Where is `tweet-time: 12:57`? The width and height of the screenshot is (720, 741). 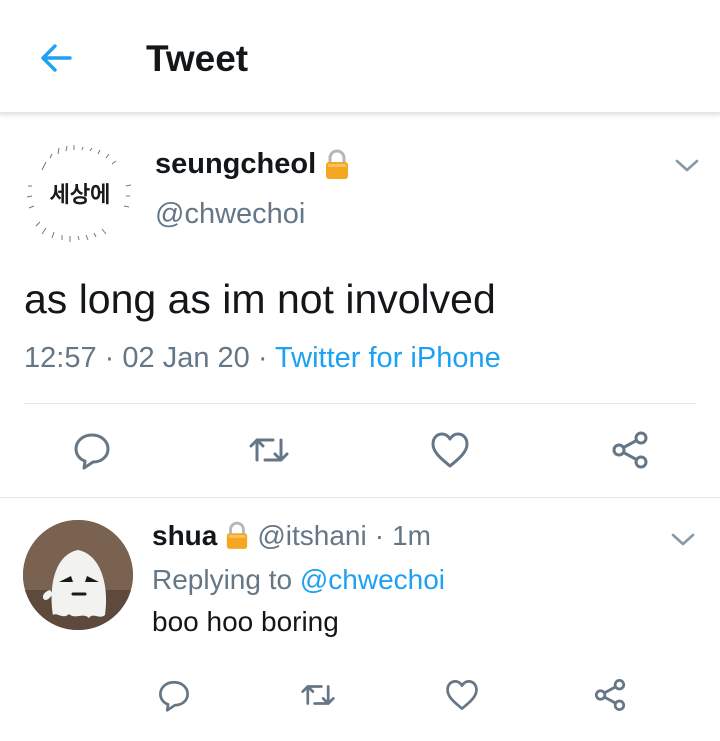
tweet-time: 12:57 is located at coordinates (60, 358).